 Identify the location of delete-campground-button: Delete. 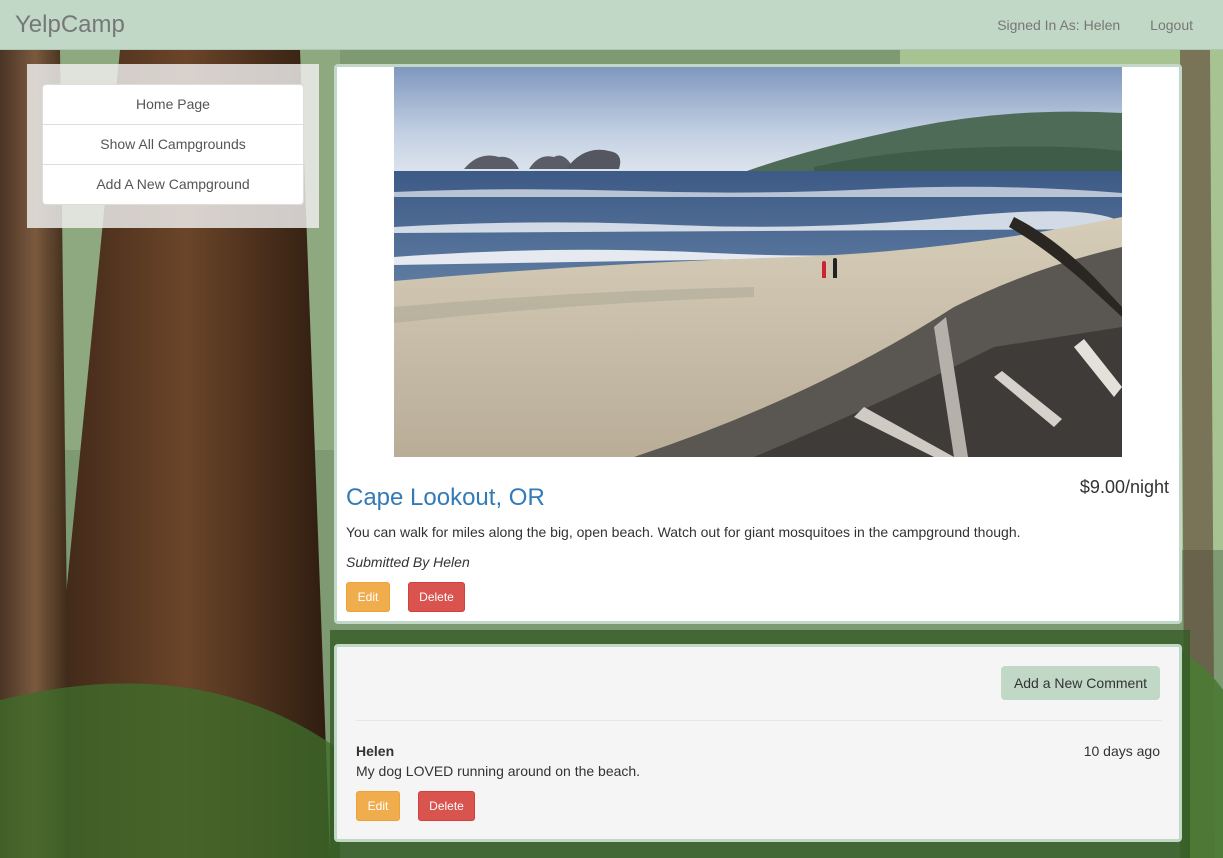
(436, 597).